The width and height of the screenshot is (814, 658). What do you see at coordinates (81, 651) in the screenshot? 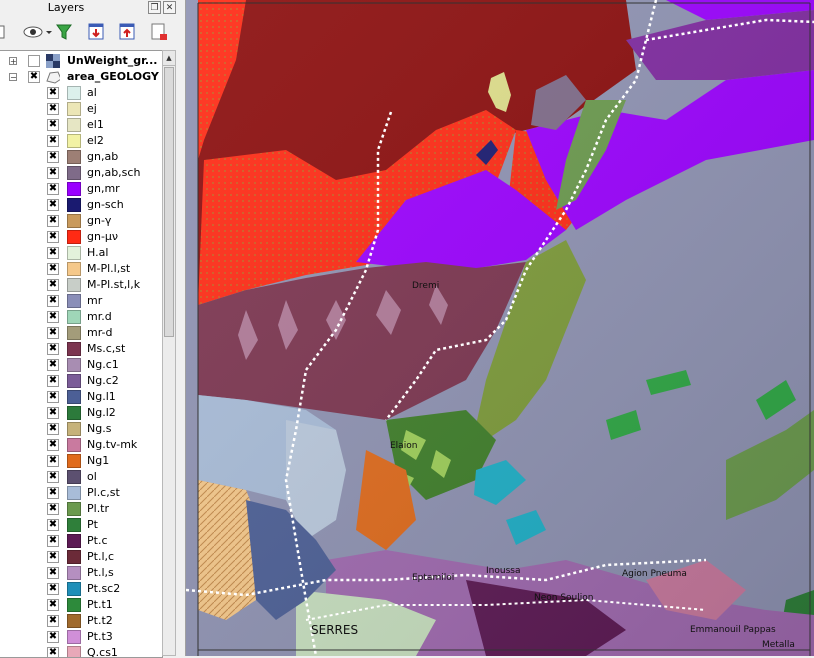
I see `legend-item: ✖ Q.cs1` at bounding box center [81, 651].